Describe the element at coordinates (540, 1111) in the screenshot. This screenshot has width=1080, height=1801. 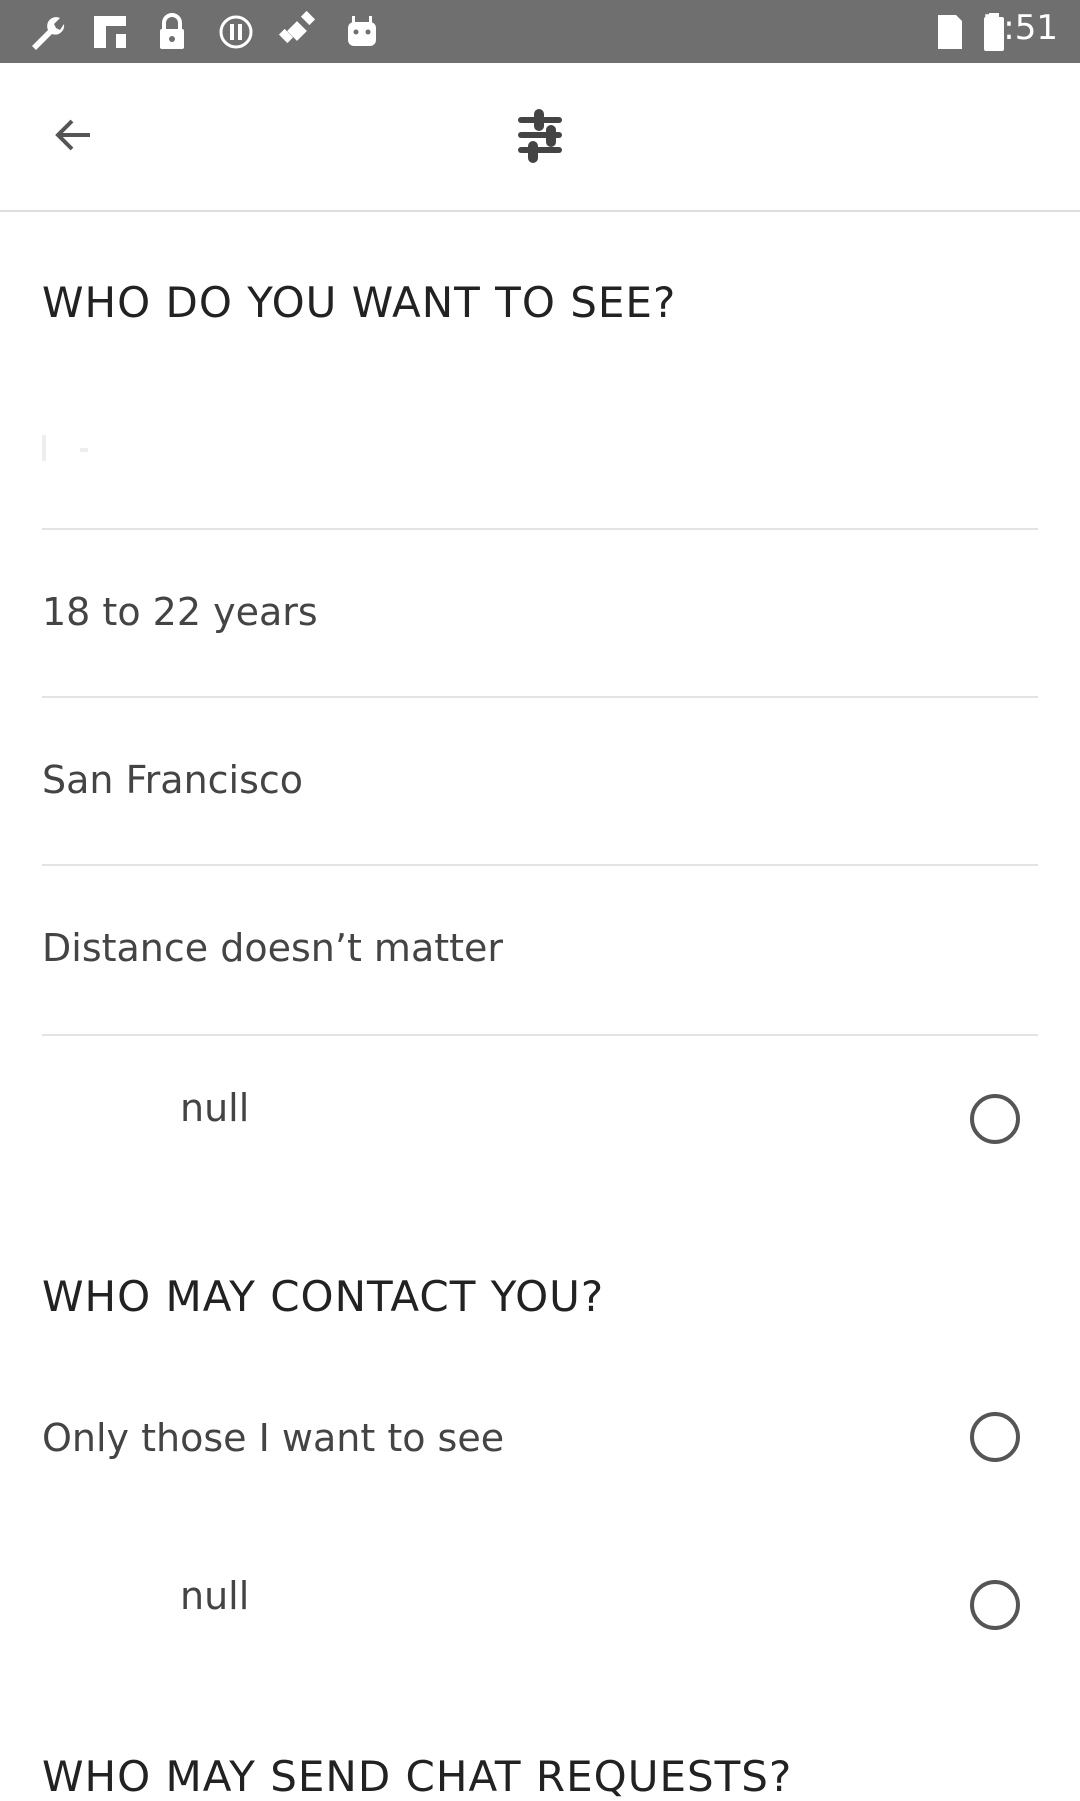
I see `see-null-option-row: null` at that location.